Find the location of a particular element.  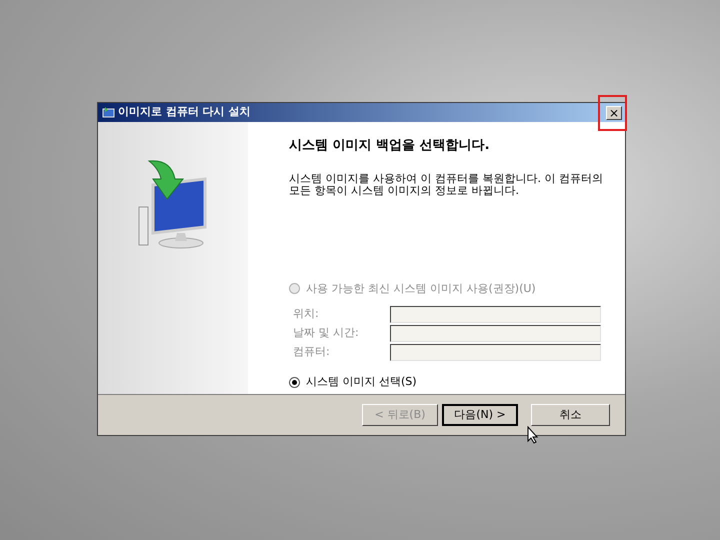

window-title: 이미지로 컴퓨터 다시 설치 is located at coordinates (184, 112).